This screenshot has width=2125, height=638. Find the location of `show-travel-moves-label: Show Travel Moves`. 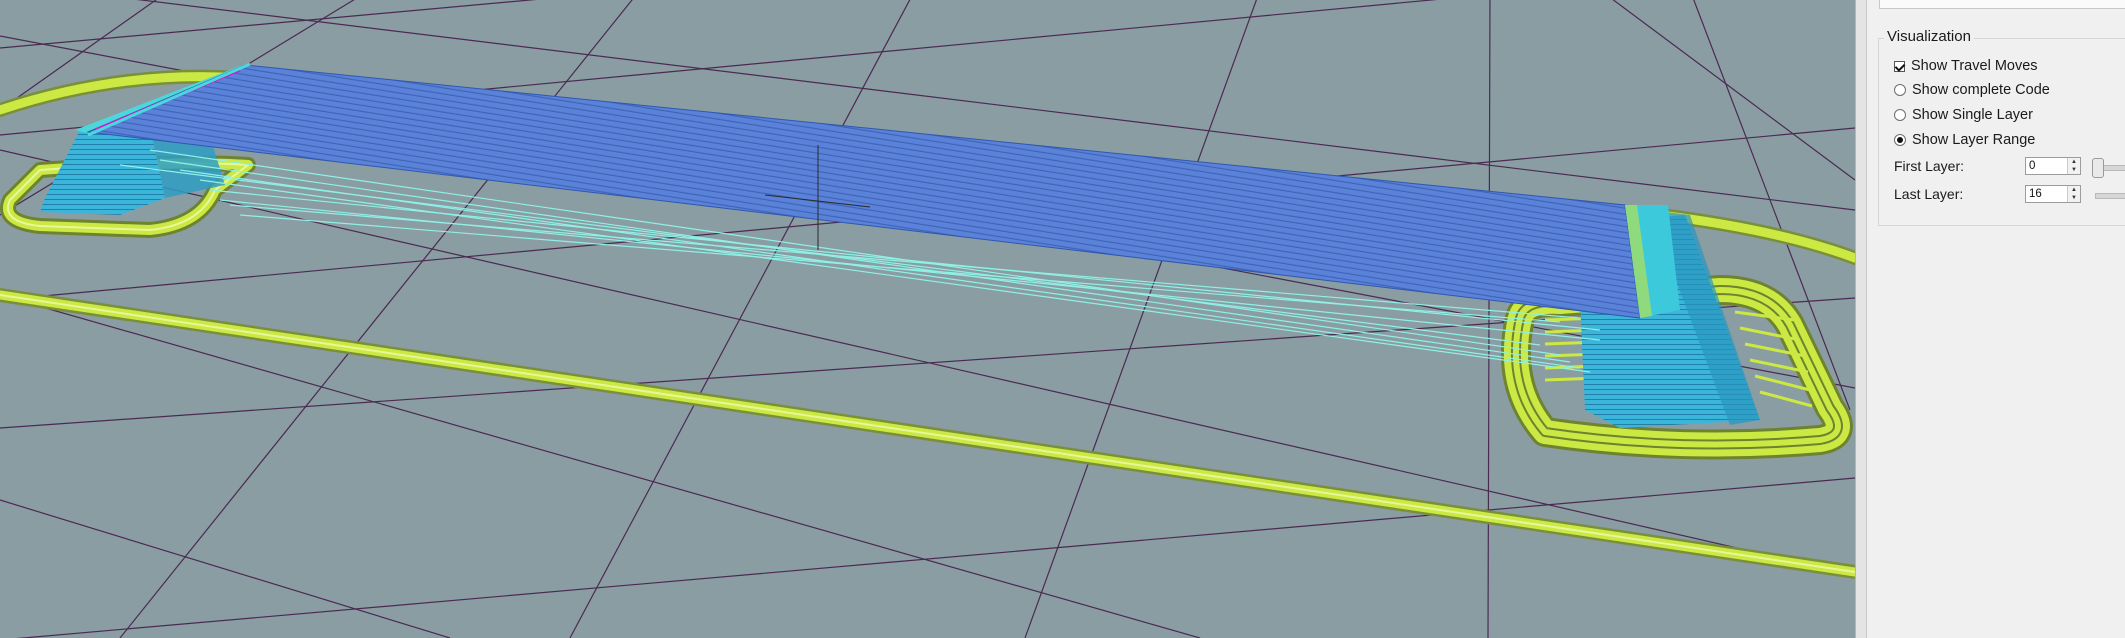

show-travel-moves-label: Show Travel Moves is located at coordinates (1974, 66).